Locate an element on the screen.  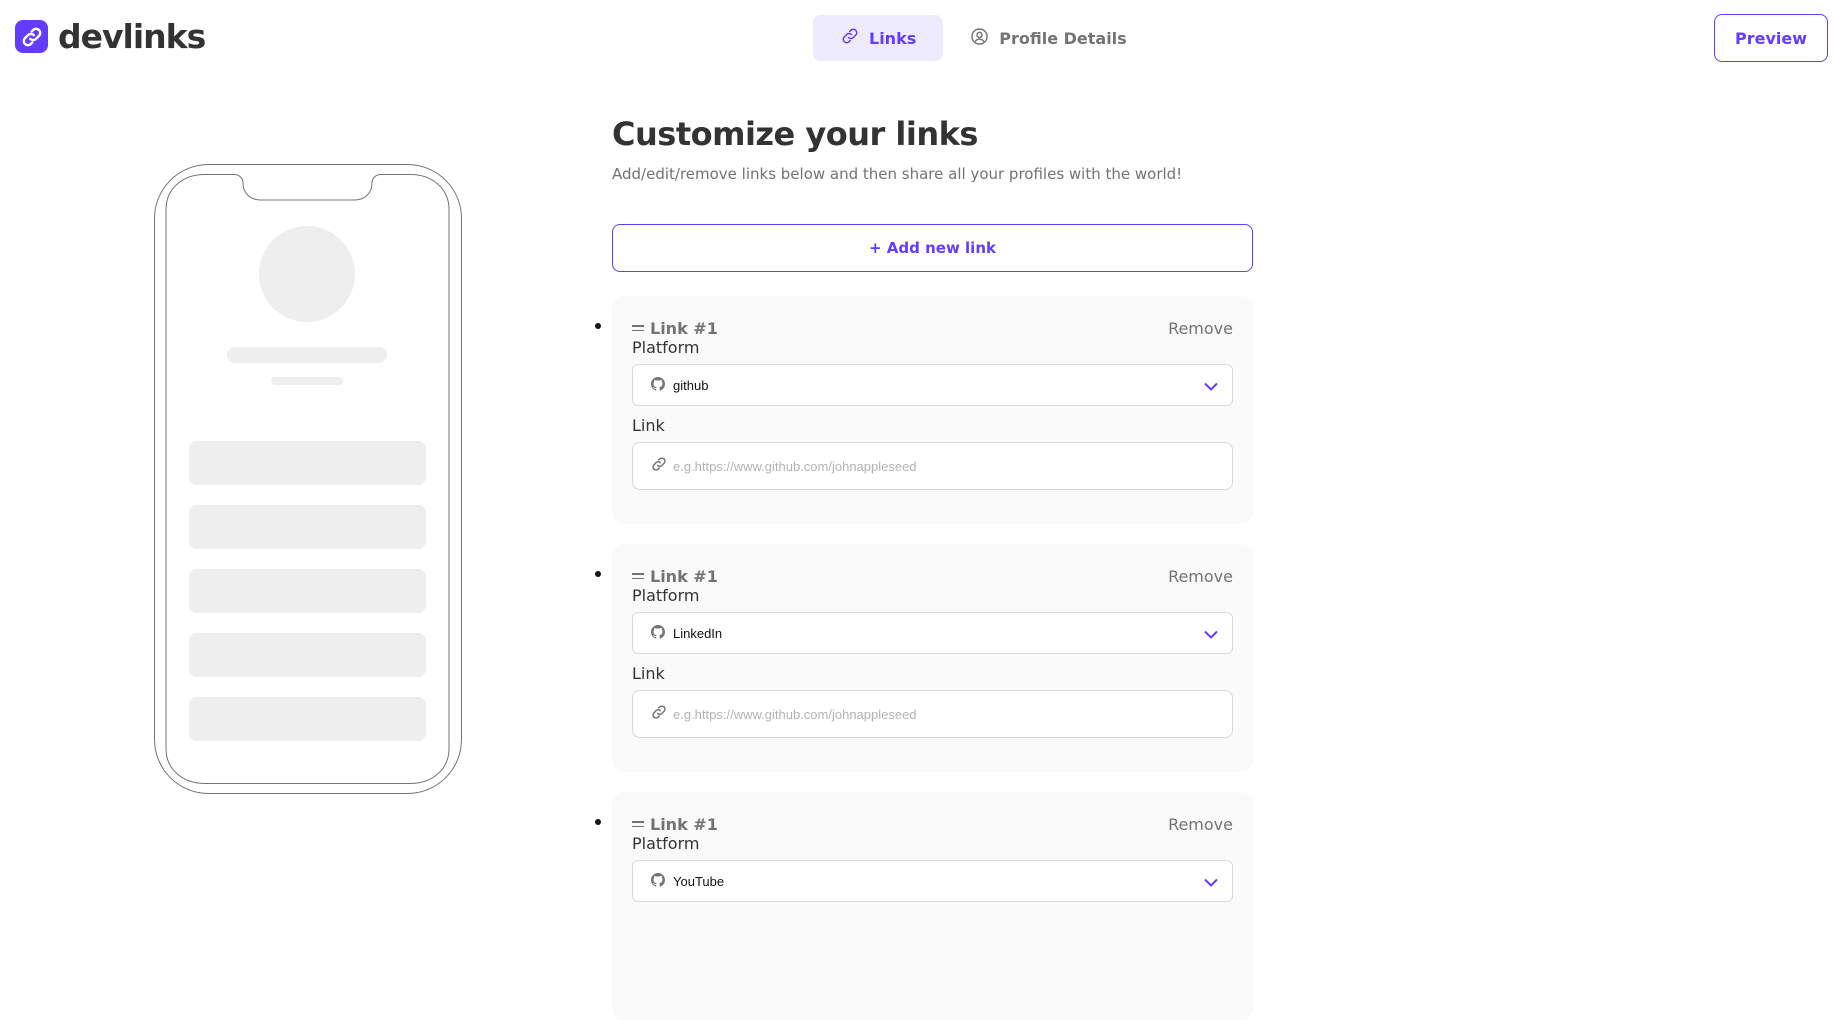
page-title: Customize your links is located at coordinates (795, 134).